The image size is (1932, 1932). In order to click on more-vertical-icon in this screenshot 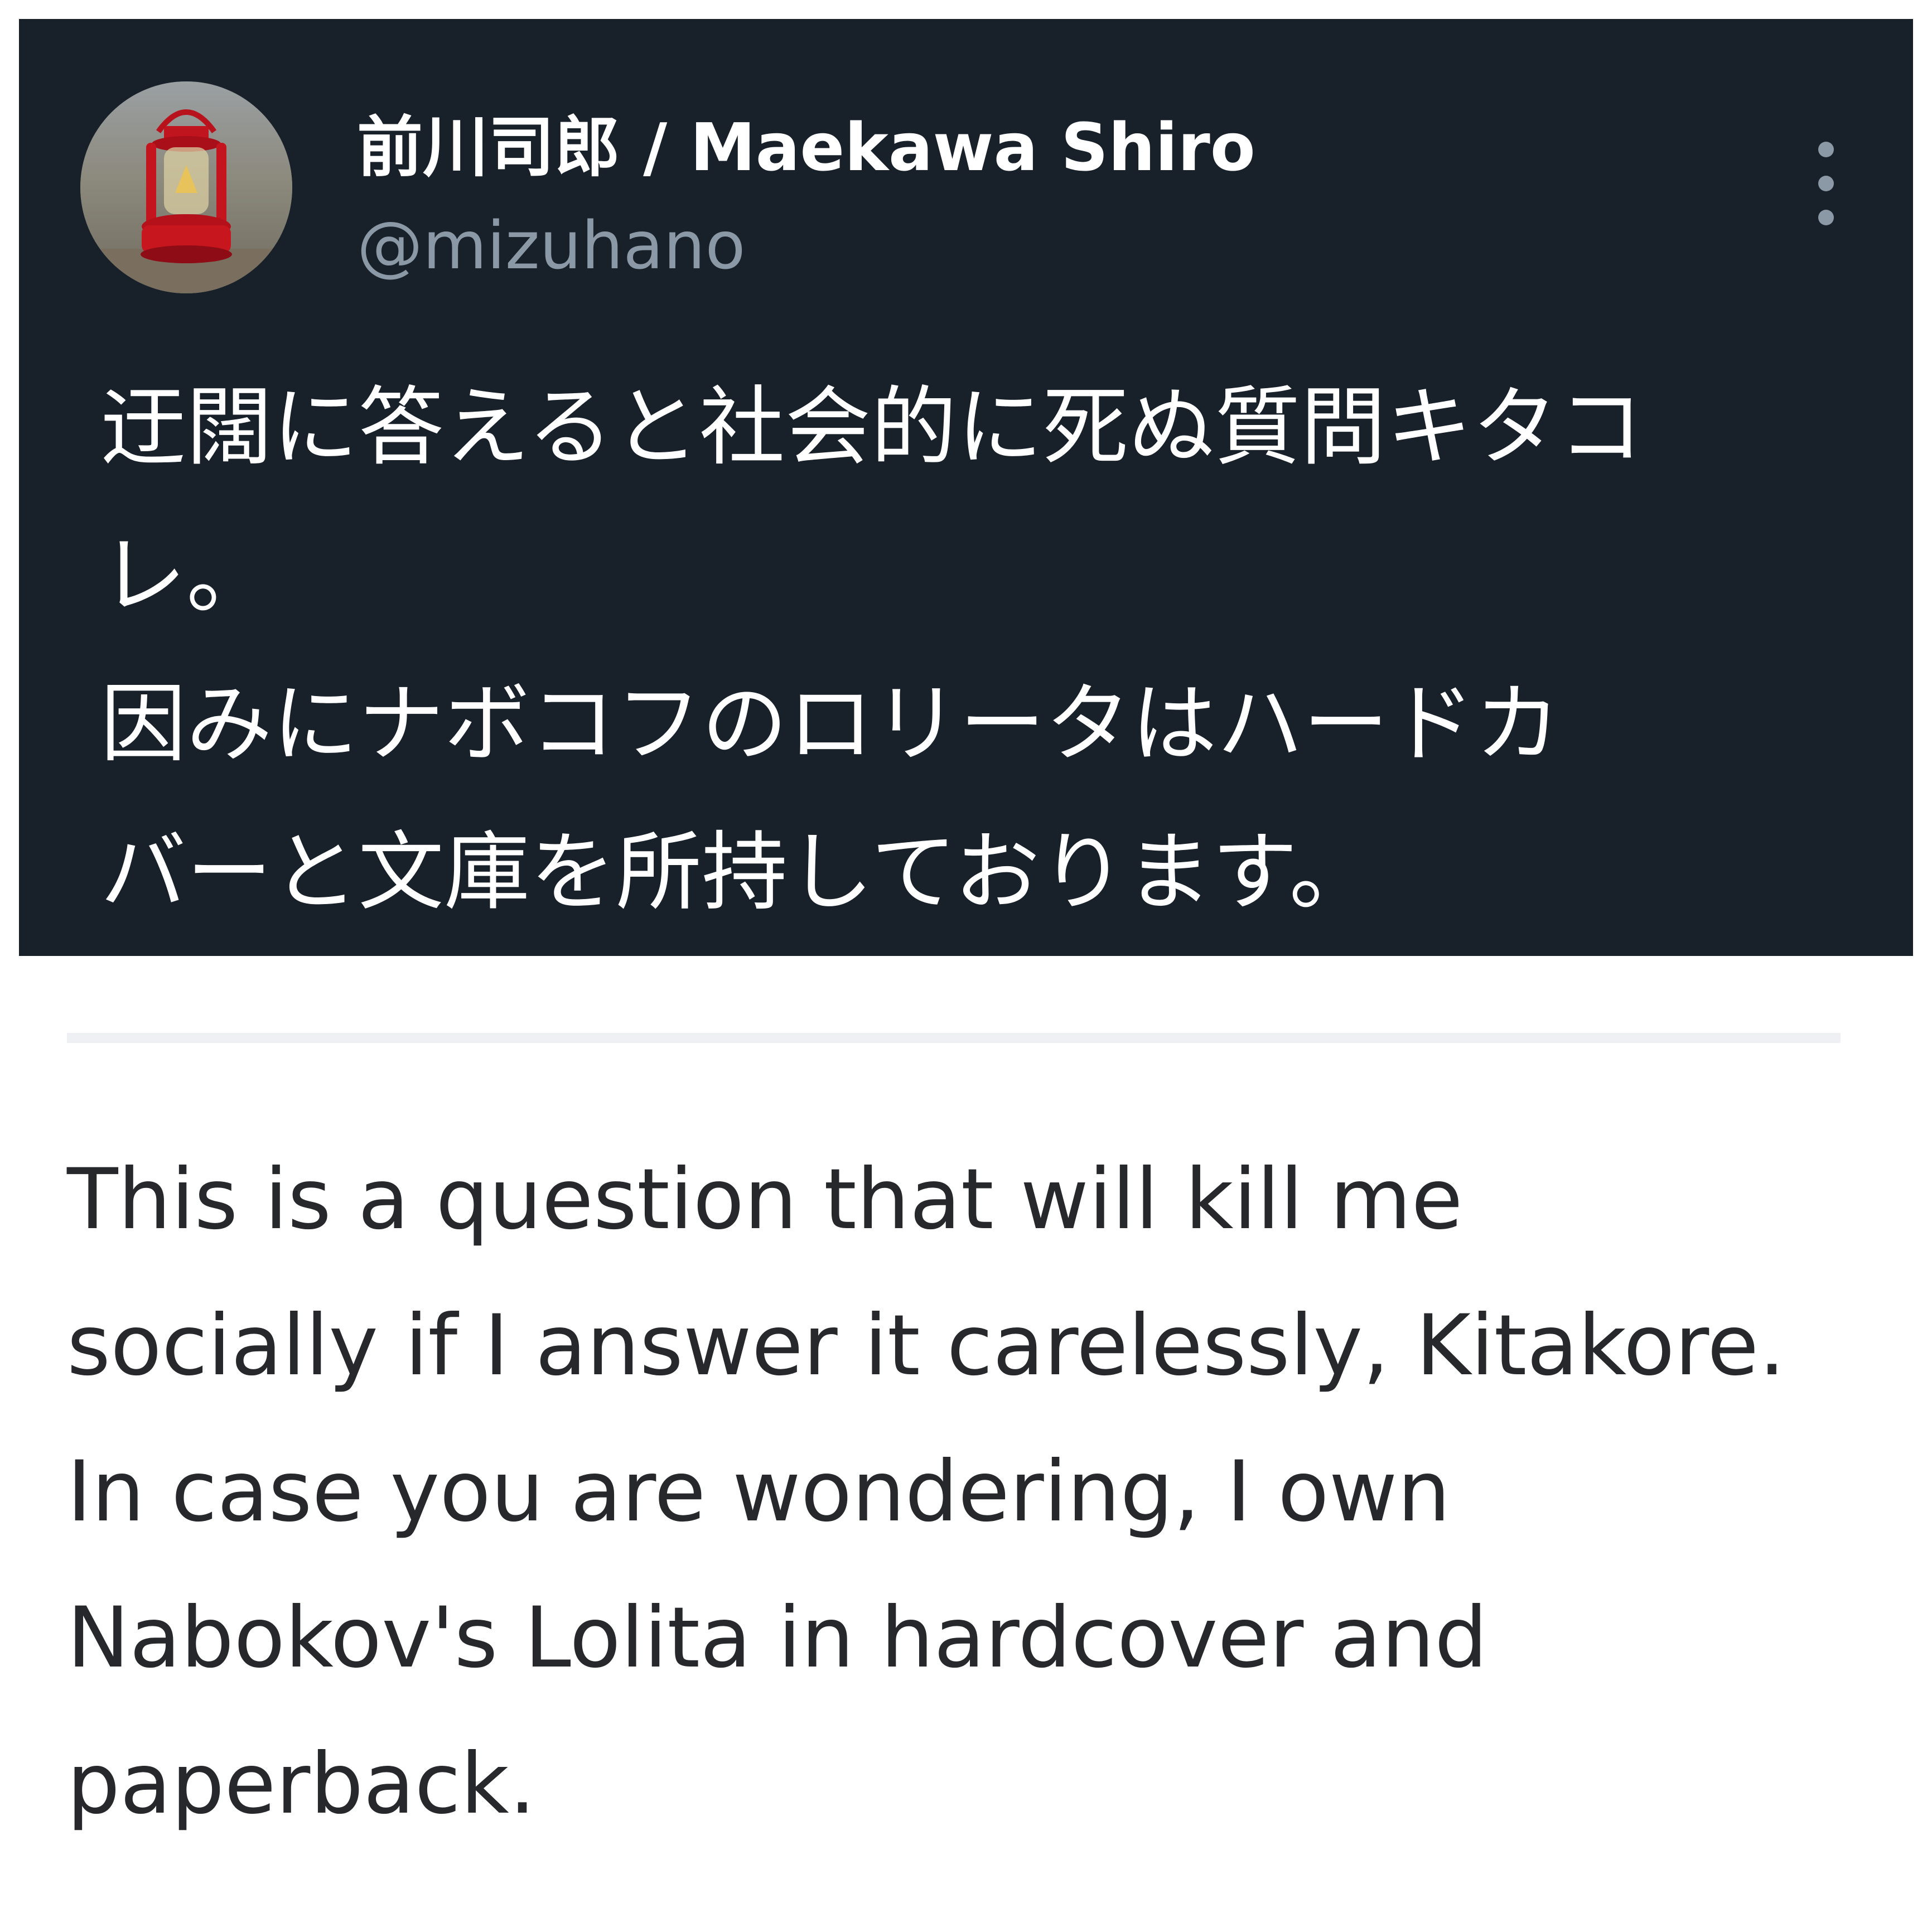, I will do `click(1826, 149)`.